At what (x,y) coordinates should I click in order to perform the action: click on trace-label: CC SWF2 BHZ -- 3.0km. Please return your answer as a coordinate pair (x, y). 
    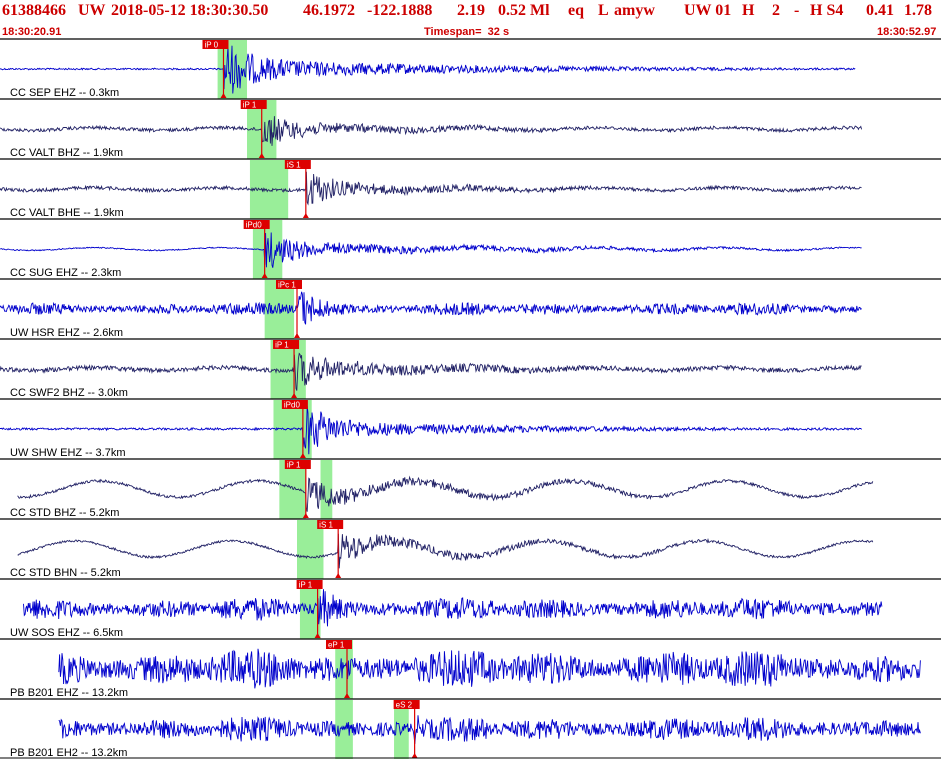
    Looking at the image, I should click on (69, 393).